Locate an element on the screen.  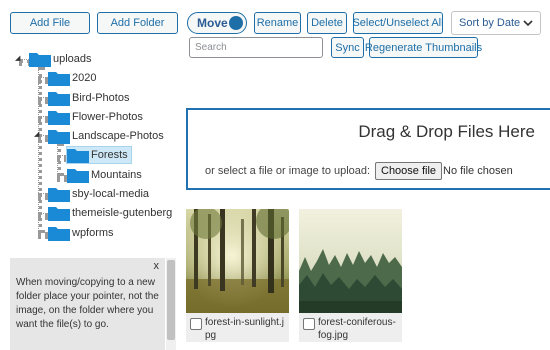
forest-sunlight-image is located at coordinates (237, 261).